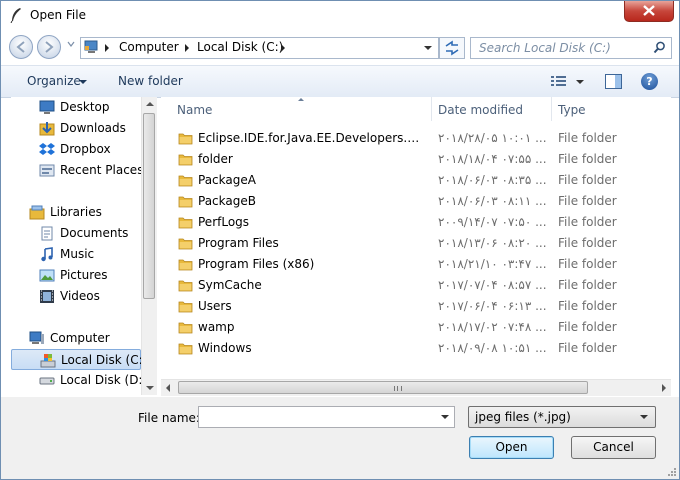 Image resolution: width=680 pixels, height=480 pixels. I want to click on file-name: PackageA, so click(227, 180).